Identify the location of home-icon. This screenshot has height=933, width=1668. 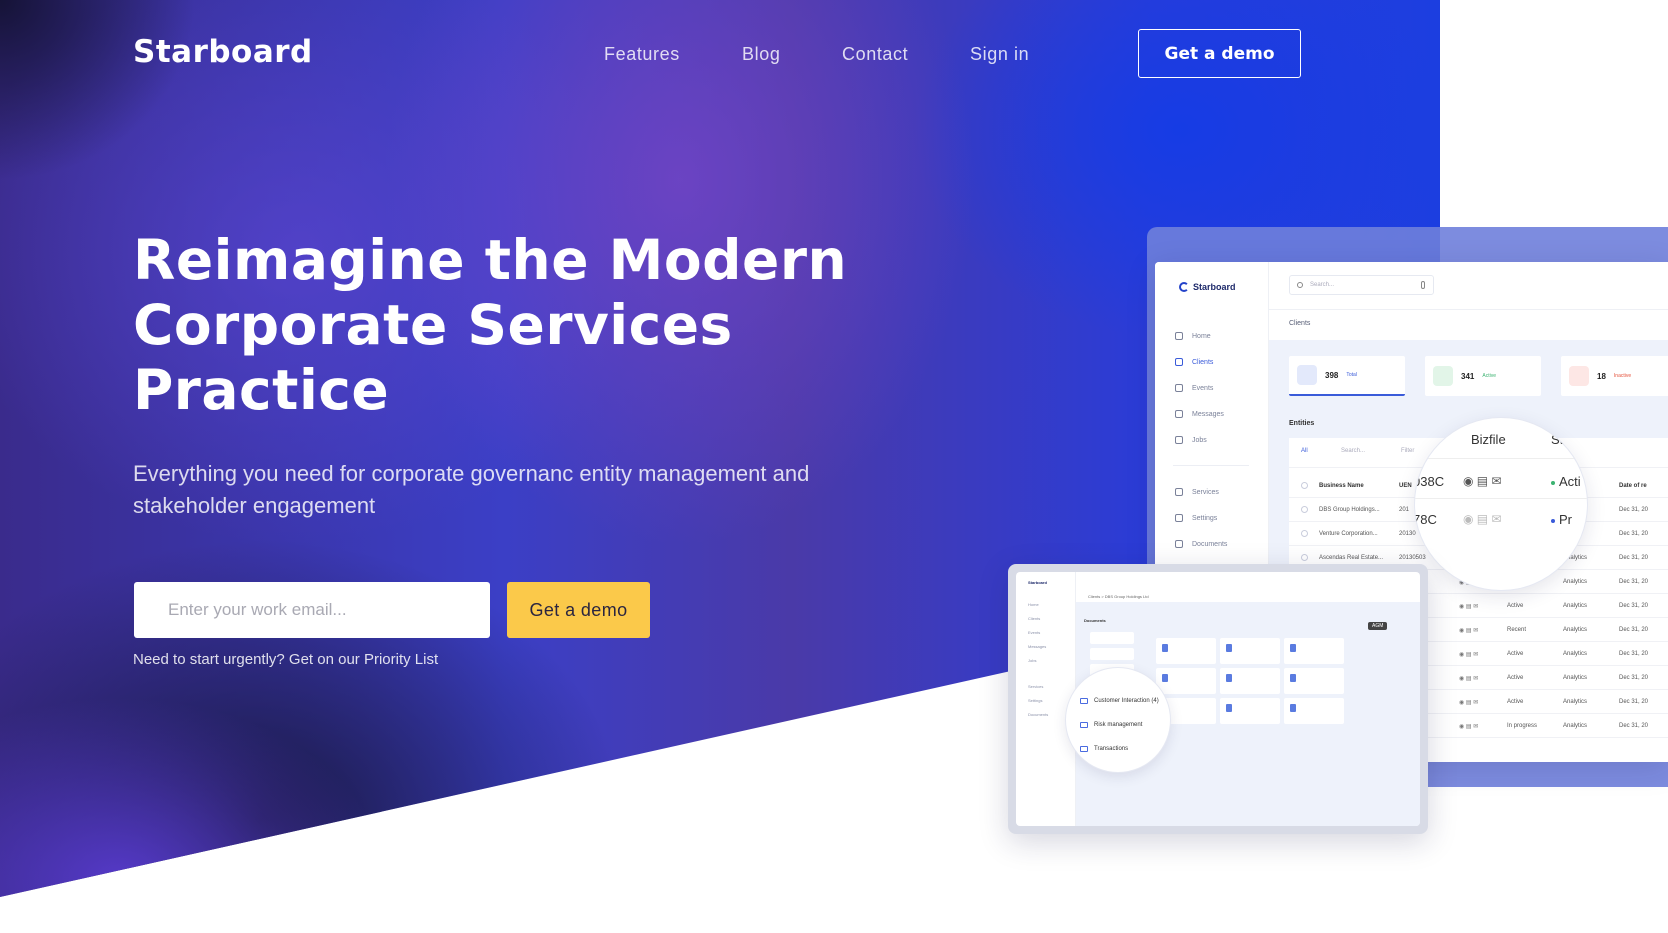
(1179, 336).